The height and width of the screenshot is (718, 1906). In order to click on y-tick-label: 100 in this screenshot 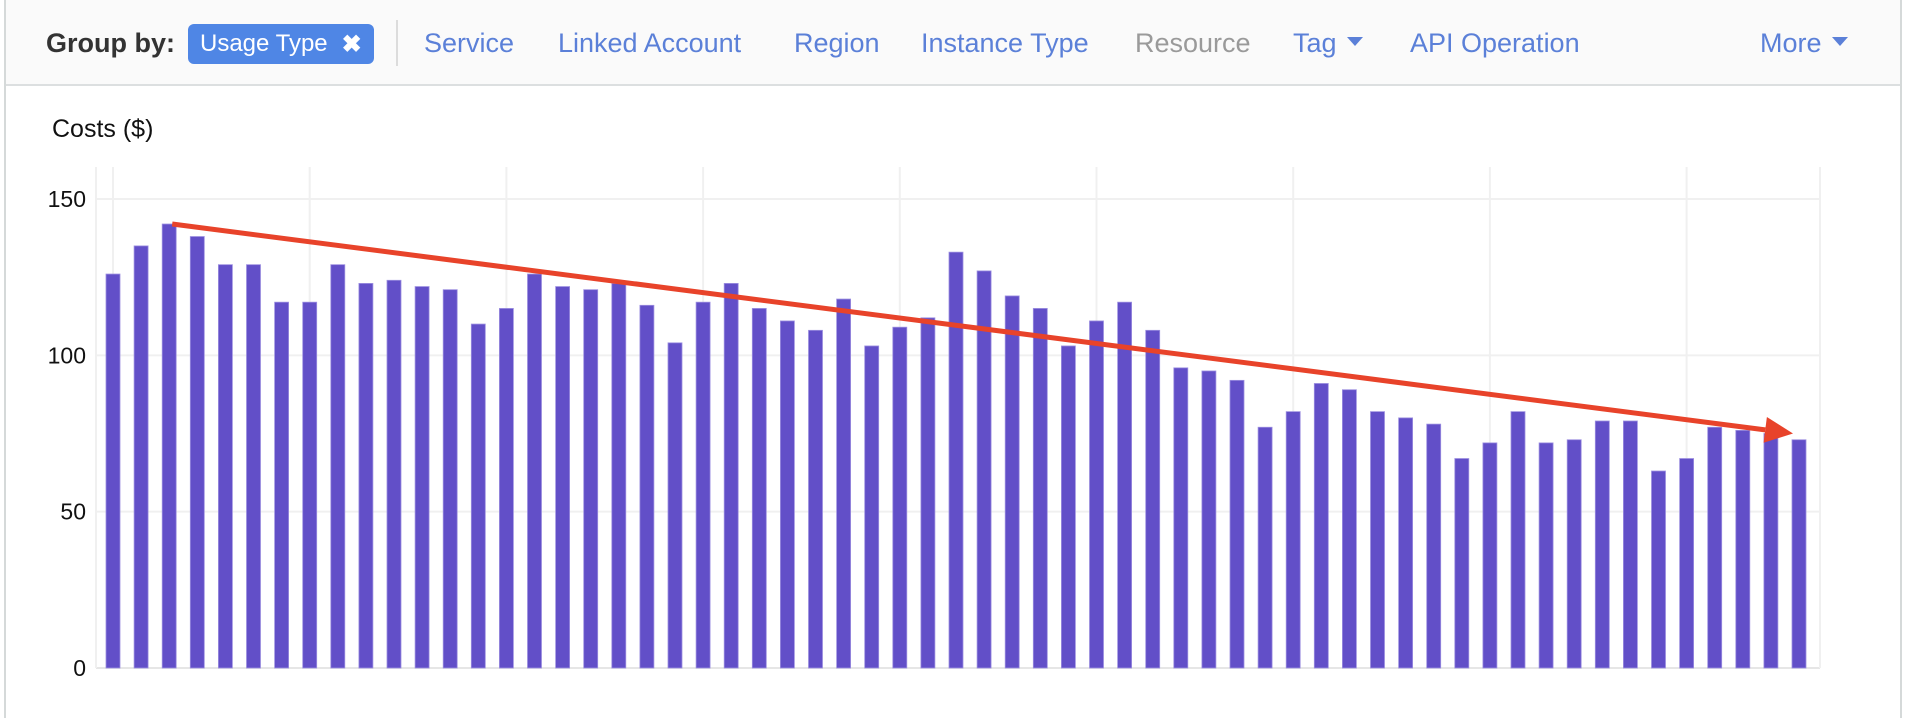, I will do `click(67, 355)`.